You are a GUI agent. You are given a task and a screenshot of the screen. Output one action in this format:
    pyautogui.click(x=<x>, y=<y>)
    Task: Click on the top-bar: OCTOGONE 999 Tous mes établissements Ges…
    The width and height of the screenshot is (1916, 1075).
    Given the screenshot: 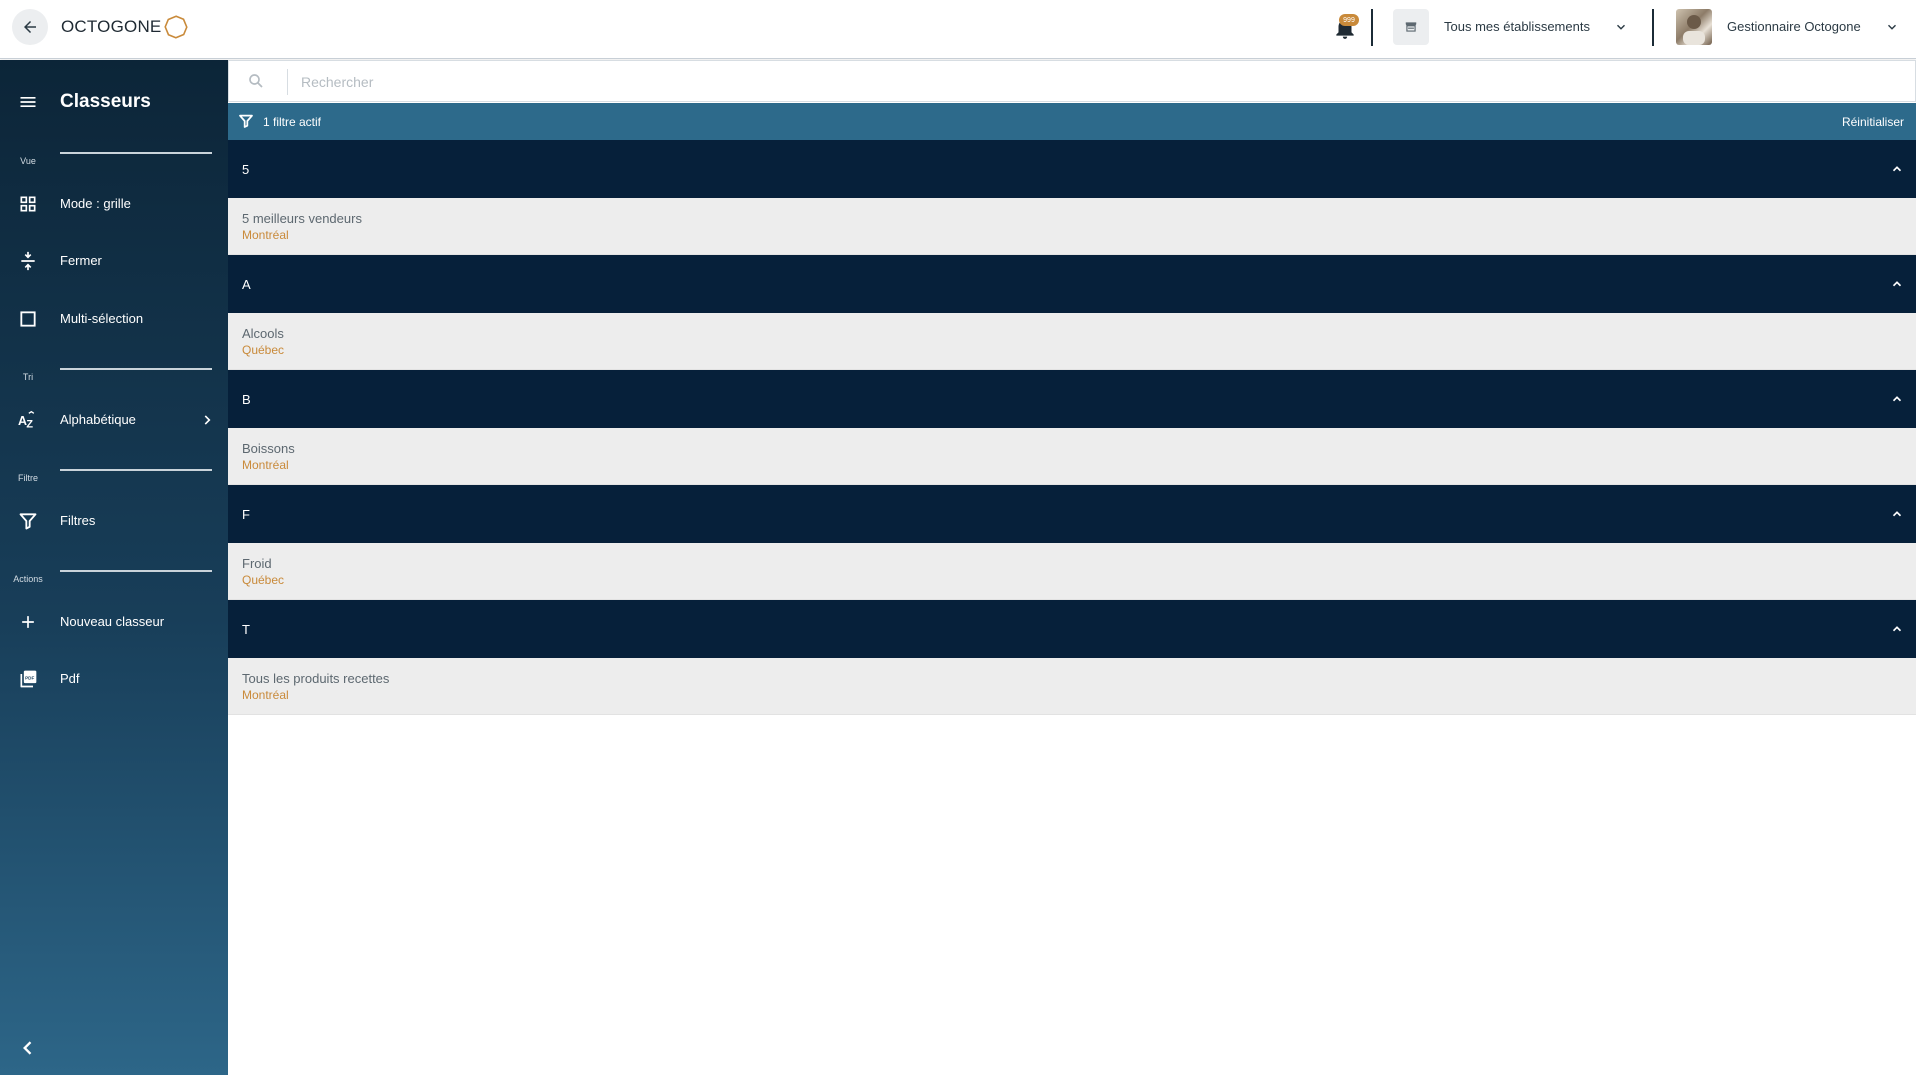 What is the action you would take?
    pyautogui.click(x=958, y=29)
    